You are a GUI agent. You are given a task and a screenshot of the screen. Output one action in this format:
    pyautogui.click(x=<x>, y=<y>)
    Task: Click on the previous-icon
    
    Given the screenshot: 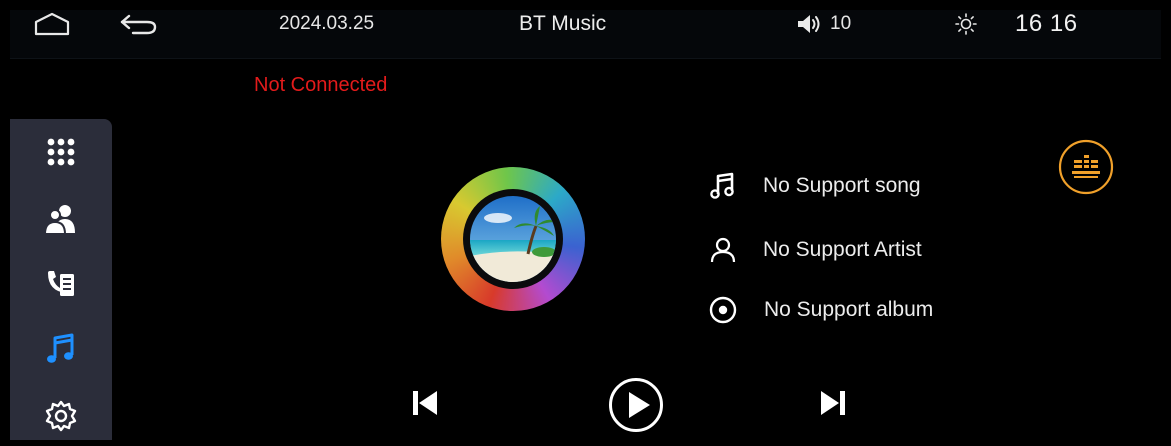 What is the action you would take?
    pyautogui.click(x=425, y=403)
    